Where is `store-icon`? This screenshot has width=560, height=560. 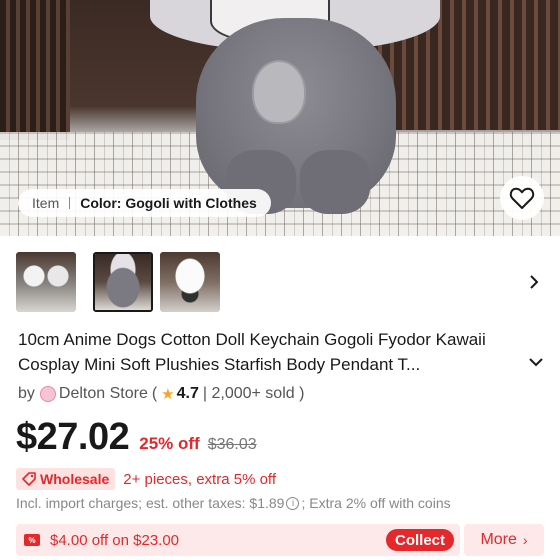 store-icon is located at coordinates (47, 394).